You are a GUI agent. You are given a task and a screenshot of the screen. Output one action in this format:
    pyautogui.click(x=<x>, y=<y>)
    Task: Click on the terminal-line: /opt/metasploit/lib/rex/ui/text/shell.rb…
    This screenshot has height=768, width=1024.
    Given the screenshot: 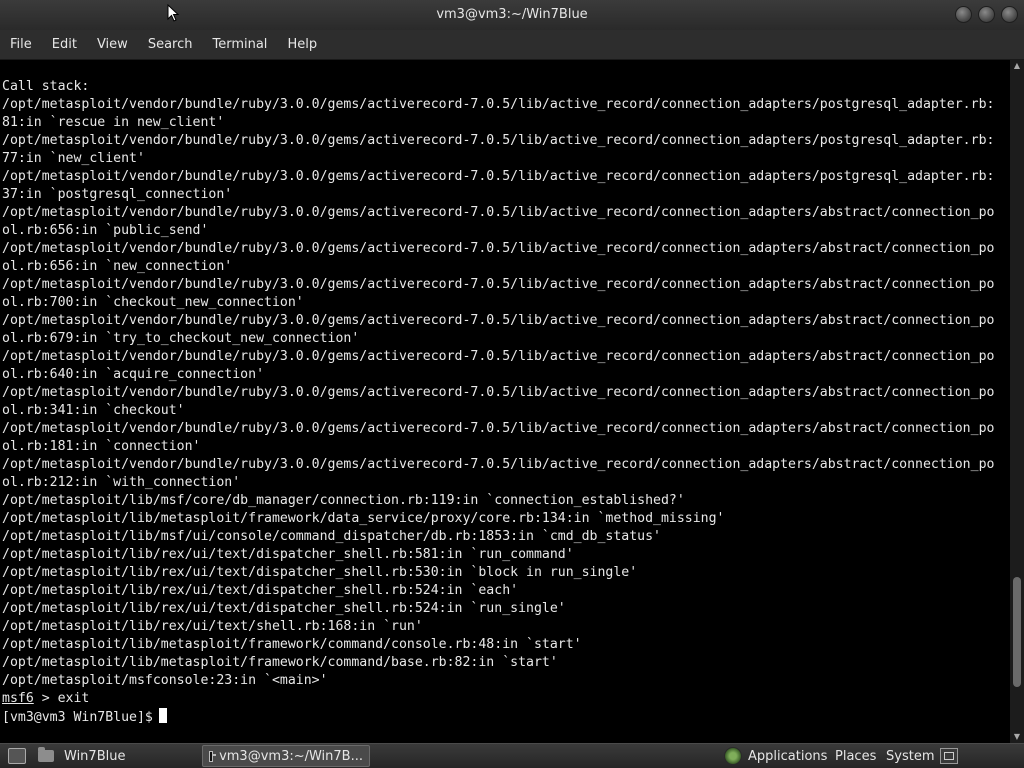 What is the action you would take?
    pyautogui.click(x=212, y=626)
    